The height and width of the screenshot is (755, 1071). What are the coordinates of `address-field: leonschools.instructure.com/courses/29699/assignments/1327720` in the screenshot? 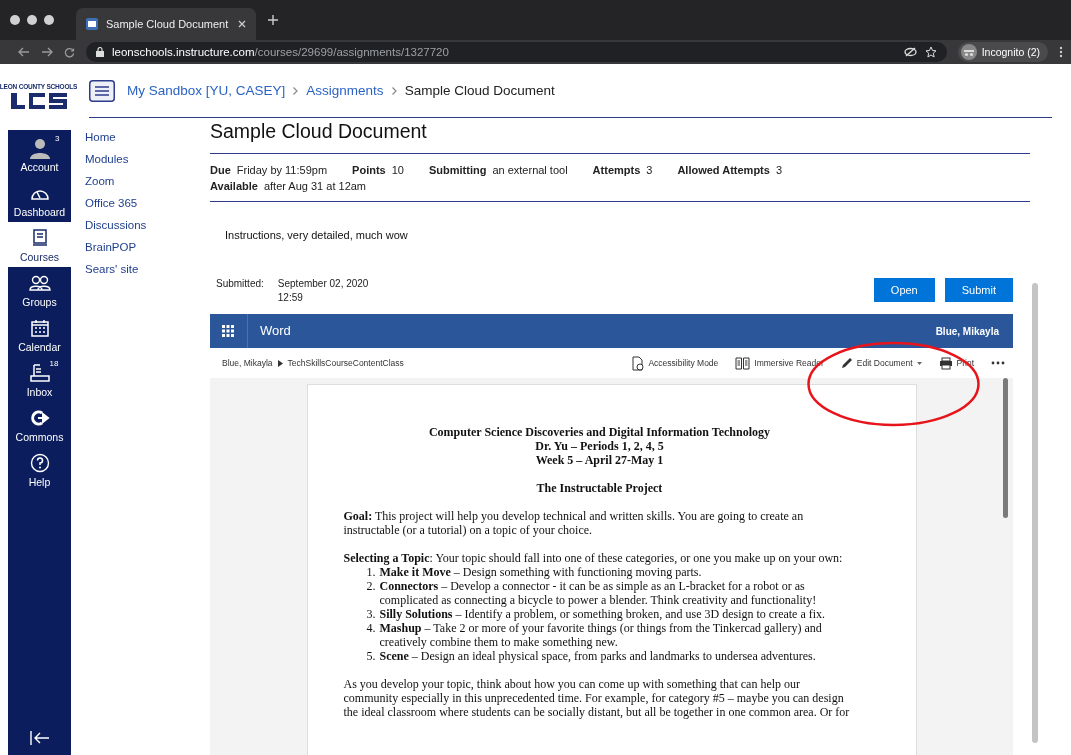 It's located at (516, 52).